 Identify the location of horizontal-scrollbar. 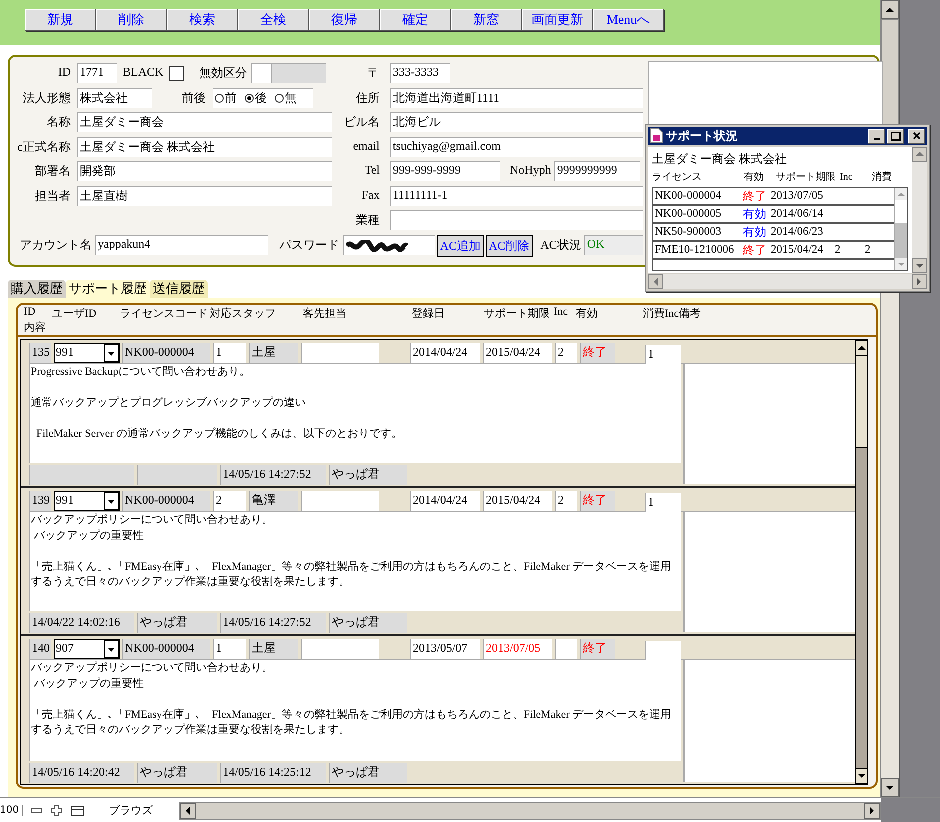
(530, 811).